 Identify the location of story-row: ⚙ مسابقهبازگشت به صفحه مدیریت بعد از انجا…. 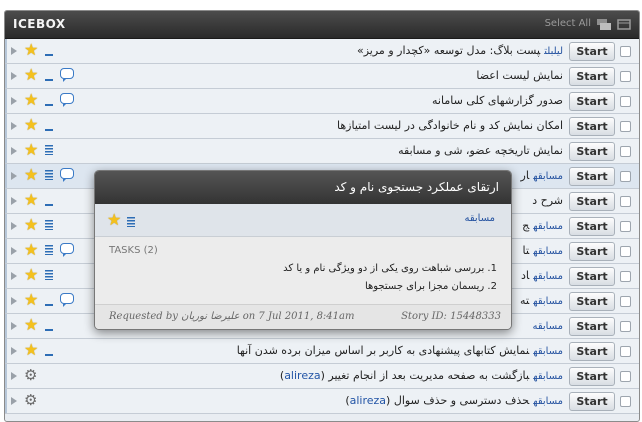
(322, 376).